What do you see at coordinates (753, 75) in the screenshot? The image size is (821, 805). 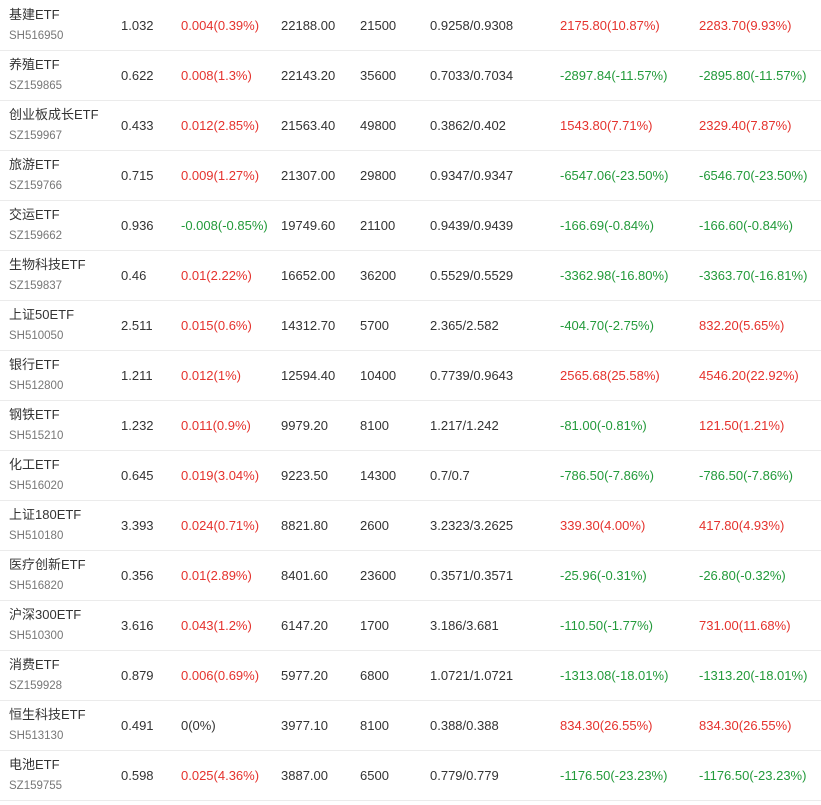 I see `total-profit: -2895.80(-11.57%)` at bounding box center [753, 75].